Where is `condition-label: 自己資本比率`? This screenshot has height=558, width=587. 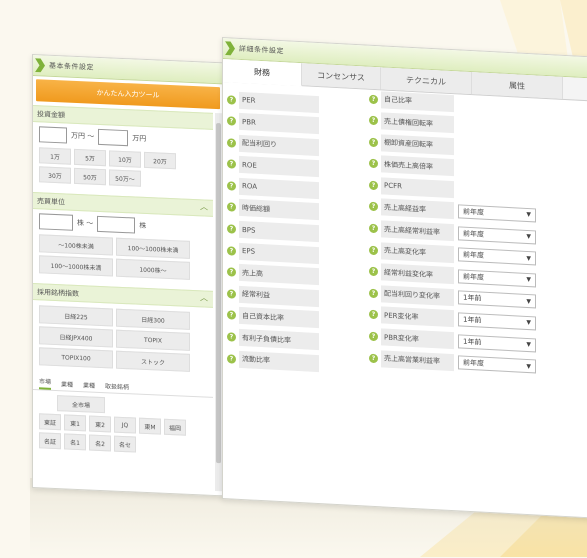 condition-label: 自己資本比率 is located at coordinates (279, 318).